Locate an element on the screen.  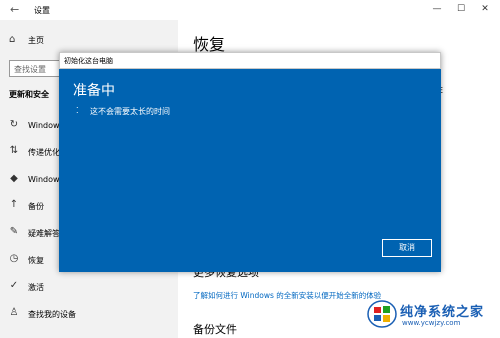
back-arrow-icon: ← is located at coordinates (14, 9).